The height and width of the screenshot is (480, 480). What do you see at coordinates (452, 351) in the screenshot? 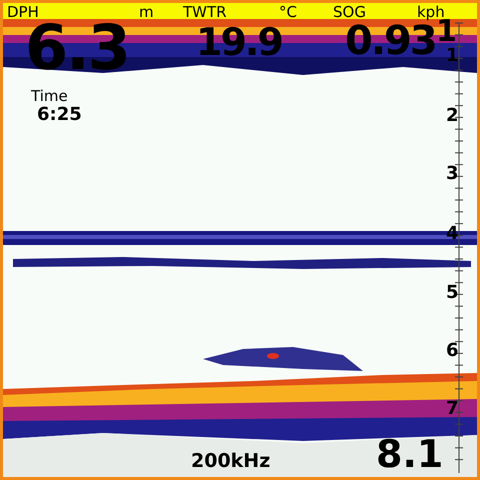
I see `depth-scale-label: 6` at bounding box center [452, 351].